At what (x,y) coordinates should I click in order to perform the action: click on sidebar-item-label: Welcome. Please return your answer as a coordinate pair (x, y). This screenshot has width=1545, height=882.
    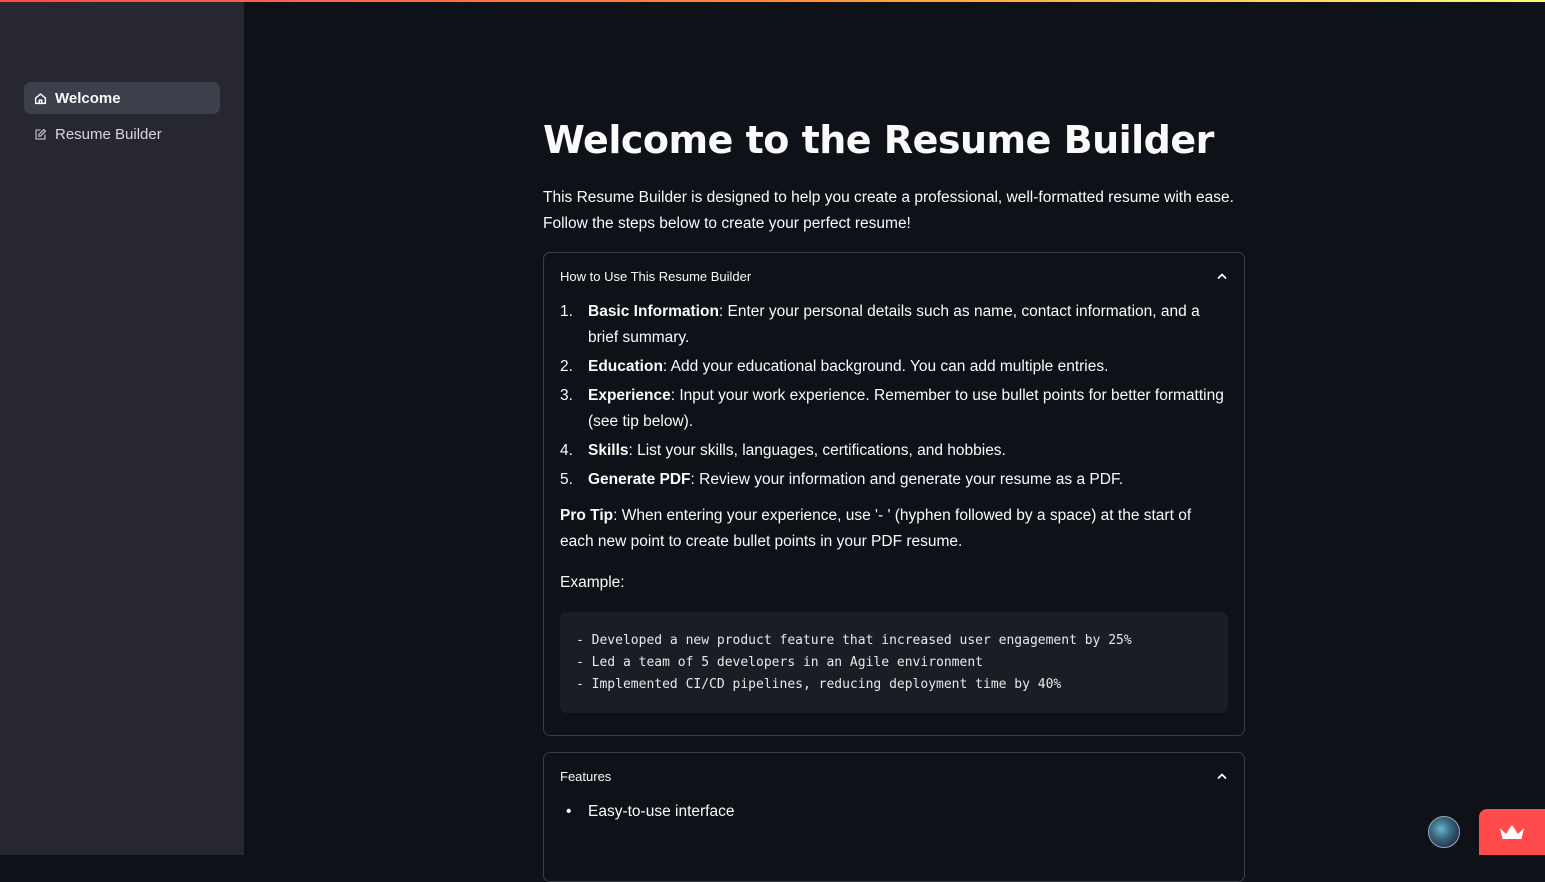
    Looking at the image, I should click on (88, 98).